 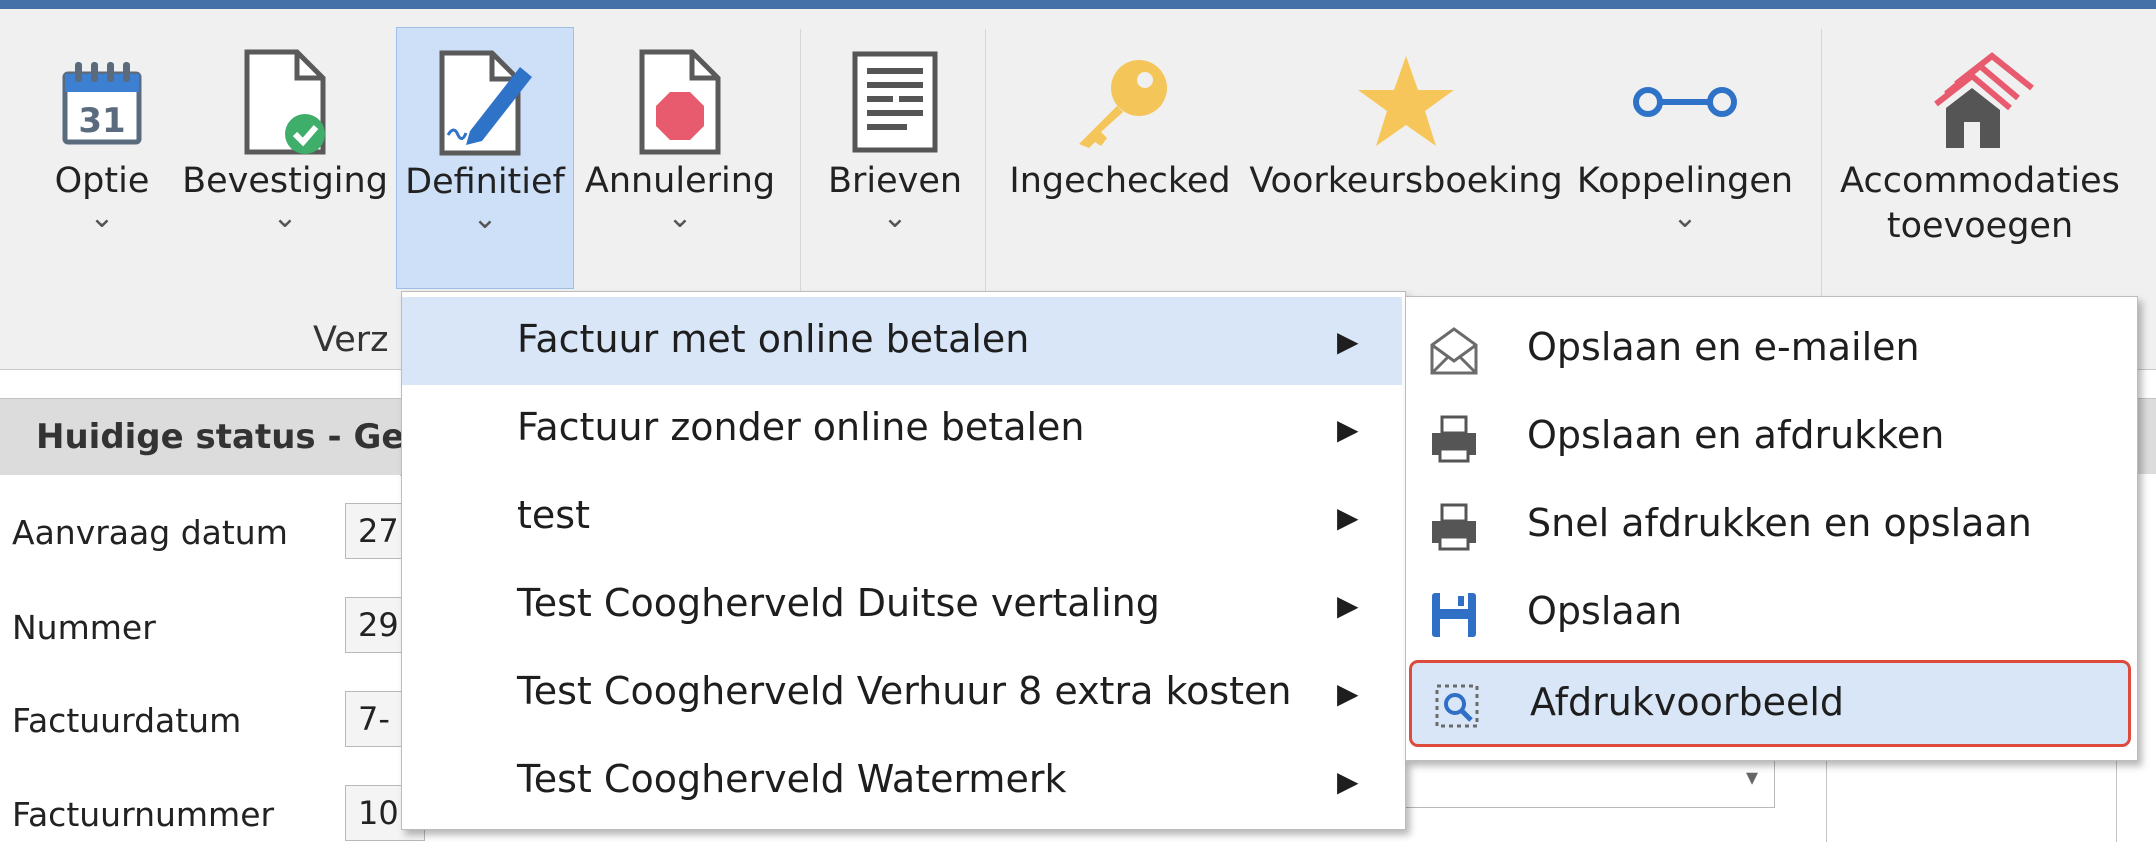 What do you see at coordinates (1078, 4) in the screenshot?
I see `window-top-border` at bounding box center [1078, 4].